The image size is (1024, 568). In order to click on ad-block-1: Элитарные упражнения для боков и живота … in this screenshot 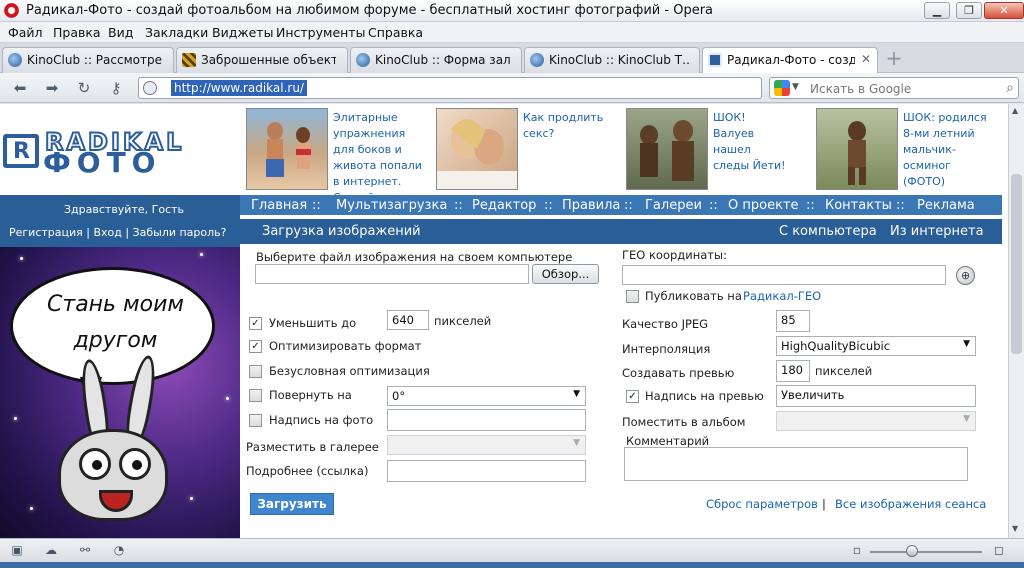, I will do `click(339, 156)`.